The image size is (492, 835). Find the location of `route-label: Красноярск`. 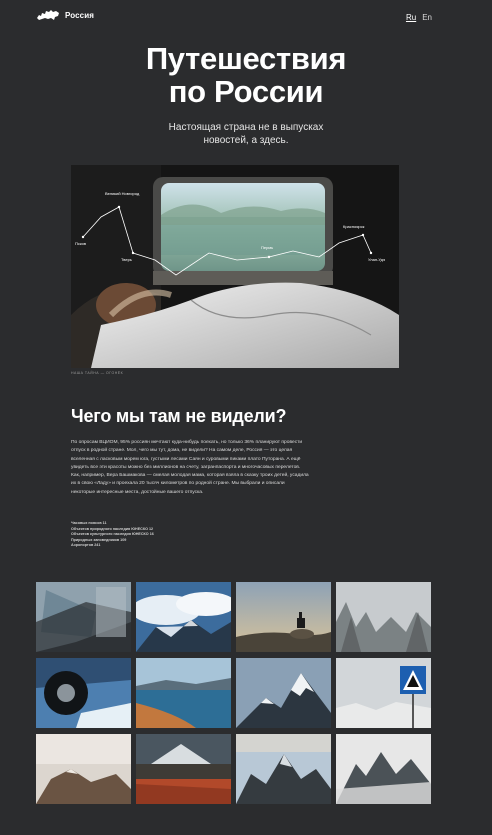

route-label: Красноярск is located at coordinates (354, 226).